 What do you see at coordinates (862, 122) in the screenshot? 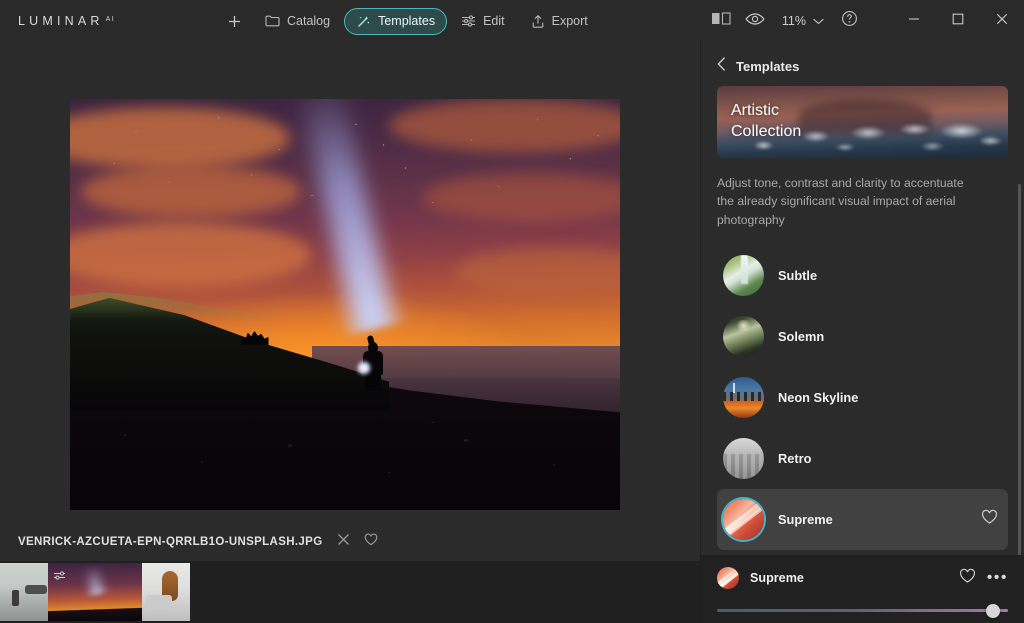
I see `collection-hero-banner: Artistic Collection` at bounding box center [862, 122].